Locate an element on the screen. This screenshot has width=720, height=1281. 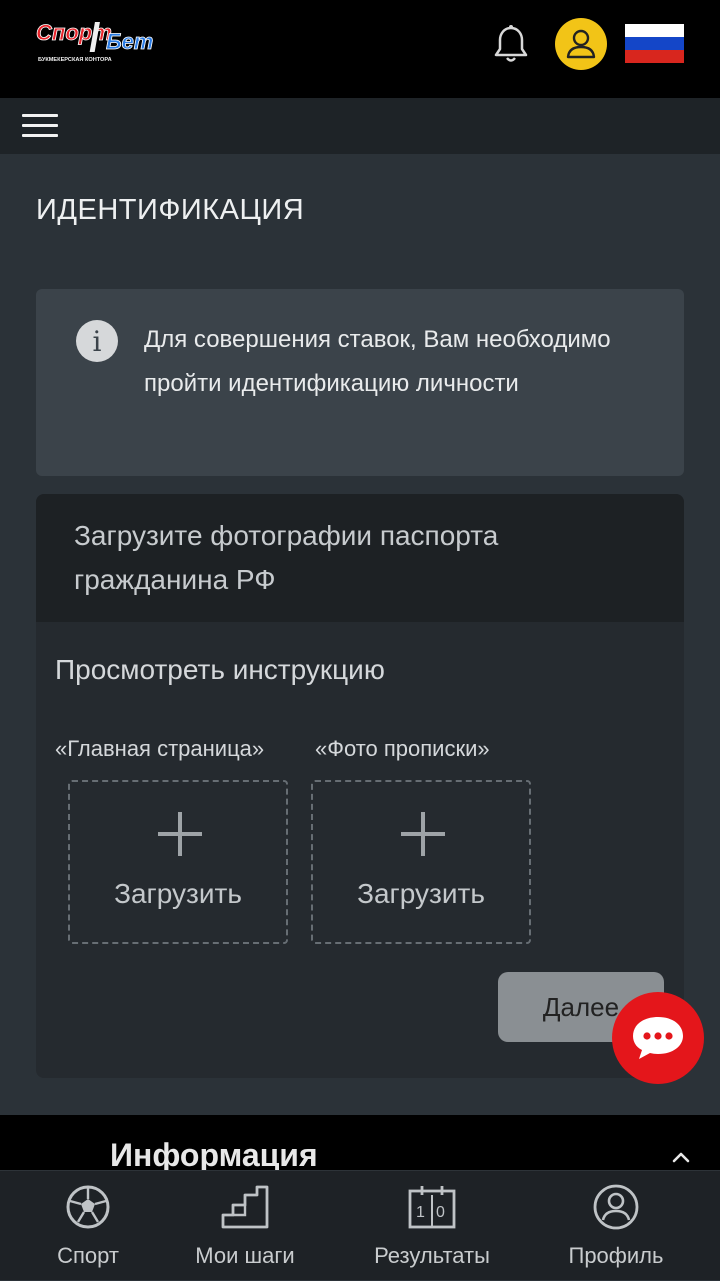
information-title: Информация is located at coordinates (214, 1155).